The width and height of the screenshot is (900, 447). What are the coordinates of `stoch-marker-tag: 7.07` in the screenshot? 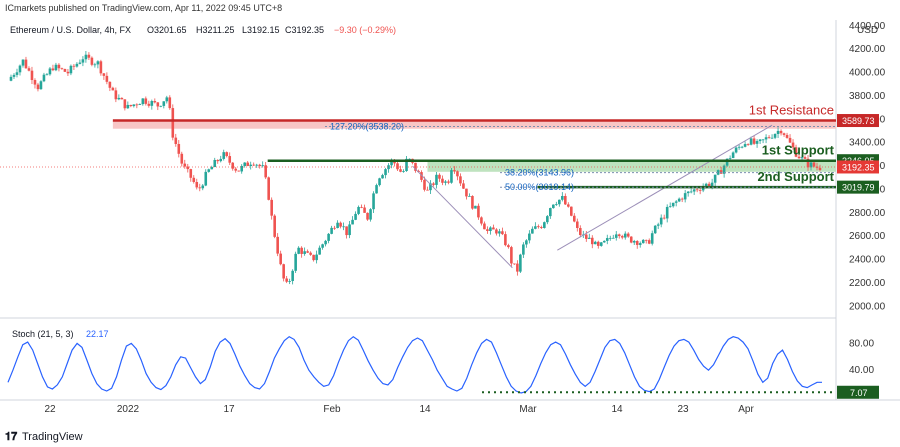 It's located at (858, 392).